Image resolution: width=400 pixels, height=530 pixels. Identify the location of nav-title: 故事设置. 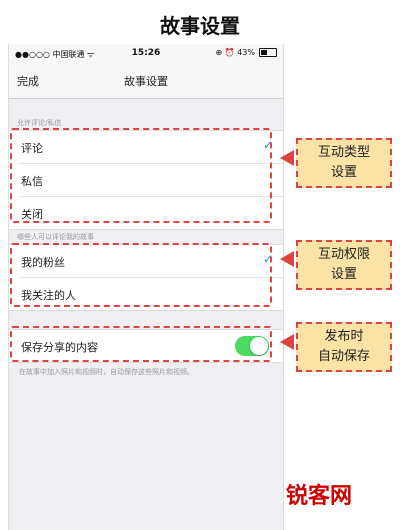
(146, 81).